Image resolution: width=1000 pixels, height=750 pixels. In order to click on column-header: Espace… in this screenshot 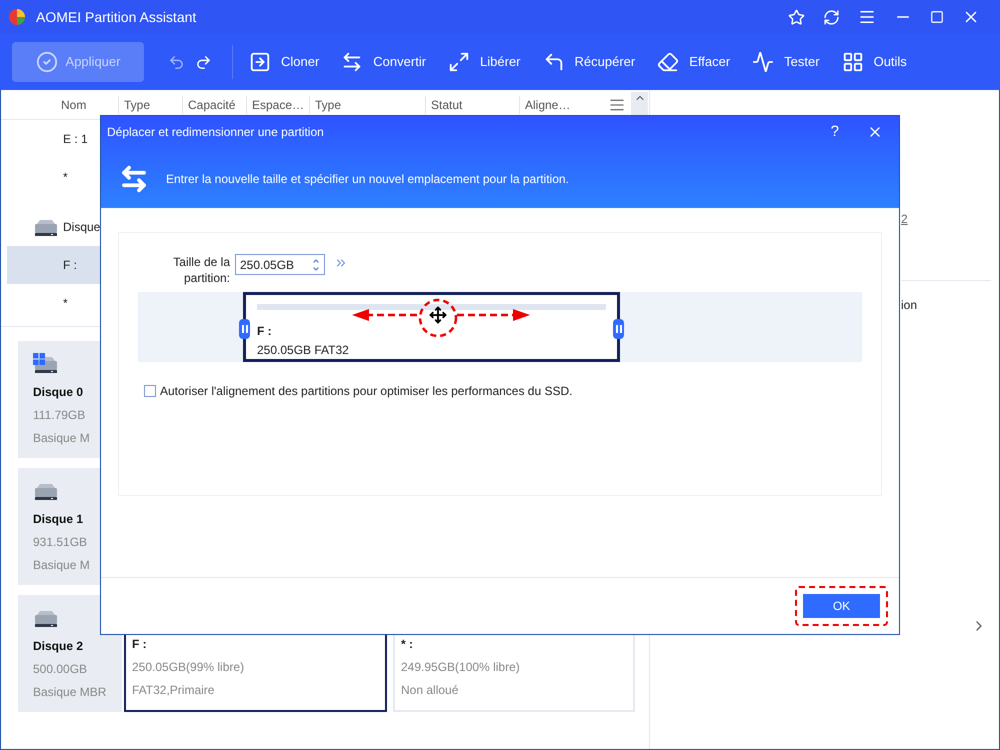, I will do `click(277, 105)`.